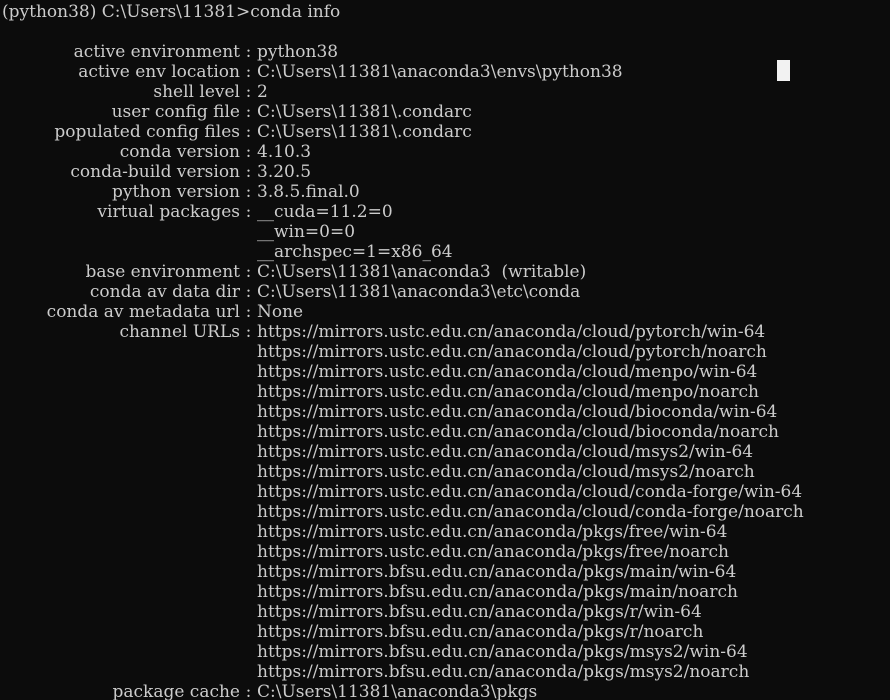 The image size is (890, 700). I want to click on info-row-value: 3.20.5, so click(284, 172).